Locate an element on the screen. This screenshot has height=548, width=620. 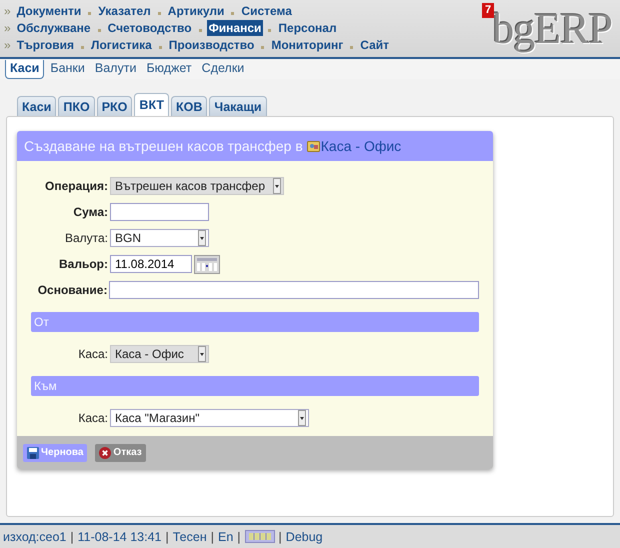
field-label: Сума: is located at coordinates (90, 212).